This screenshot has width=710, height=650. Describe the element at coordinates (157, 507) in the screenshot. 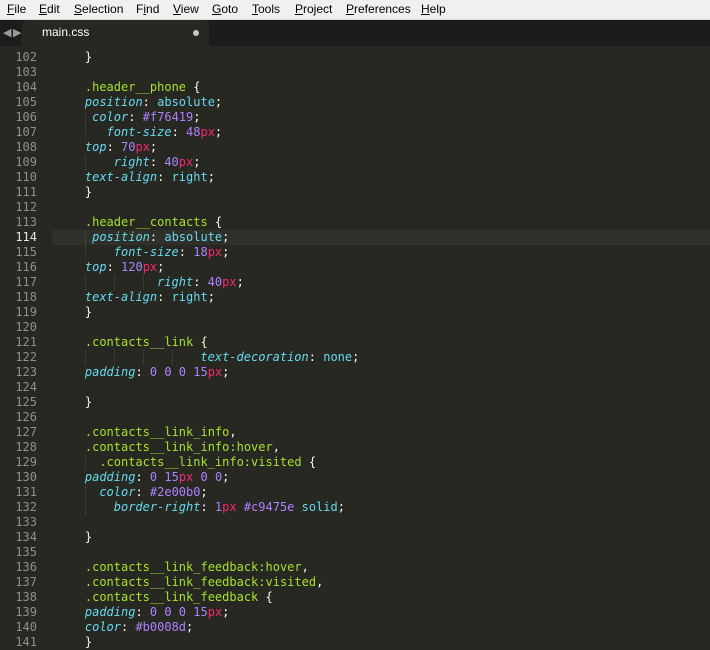

I see `code-token: border-right` at that location.